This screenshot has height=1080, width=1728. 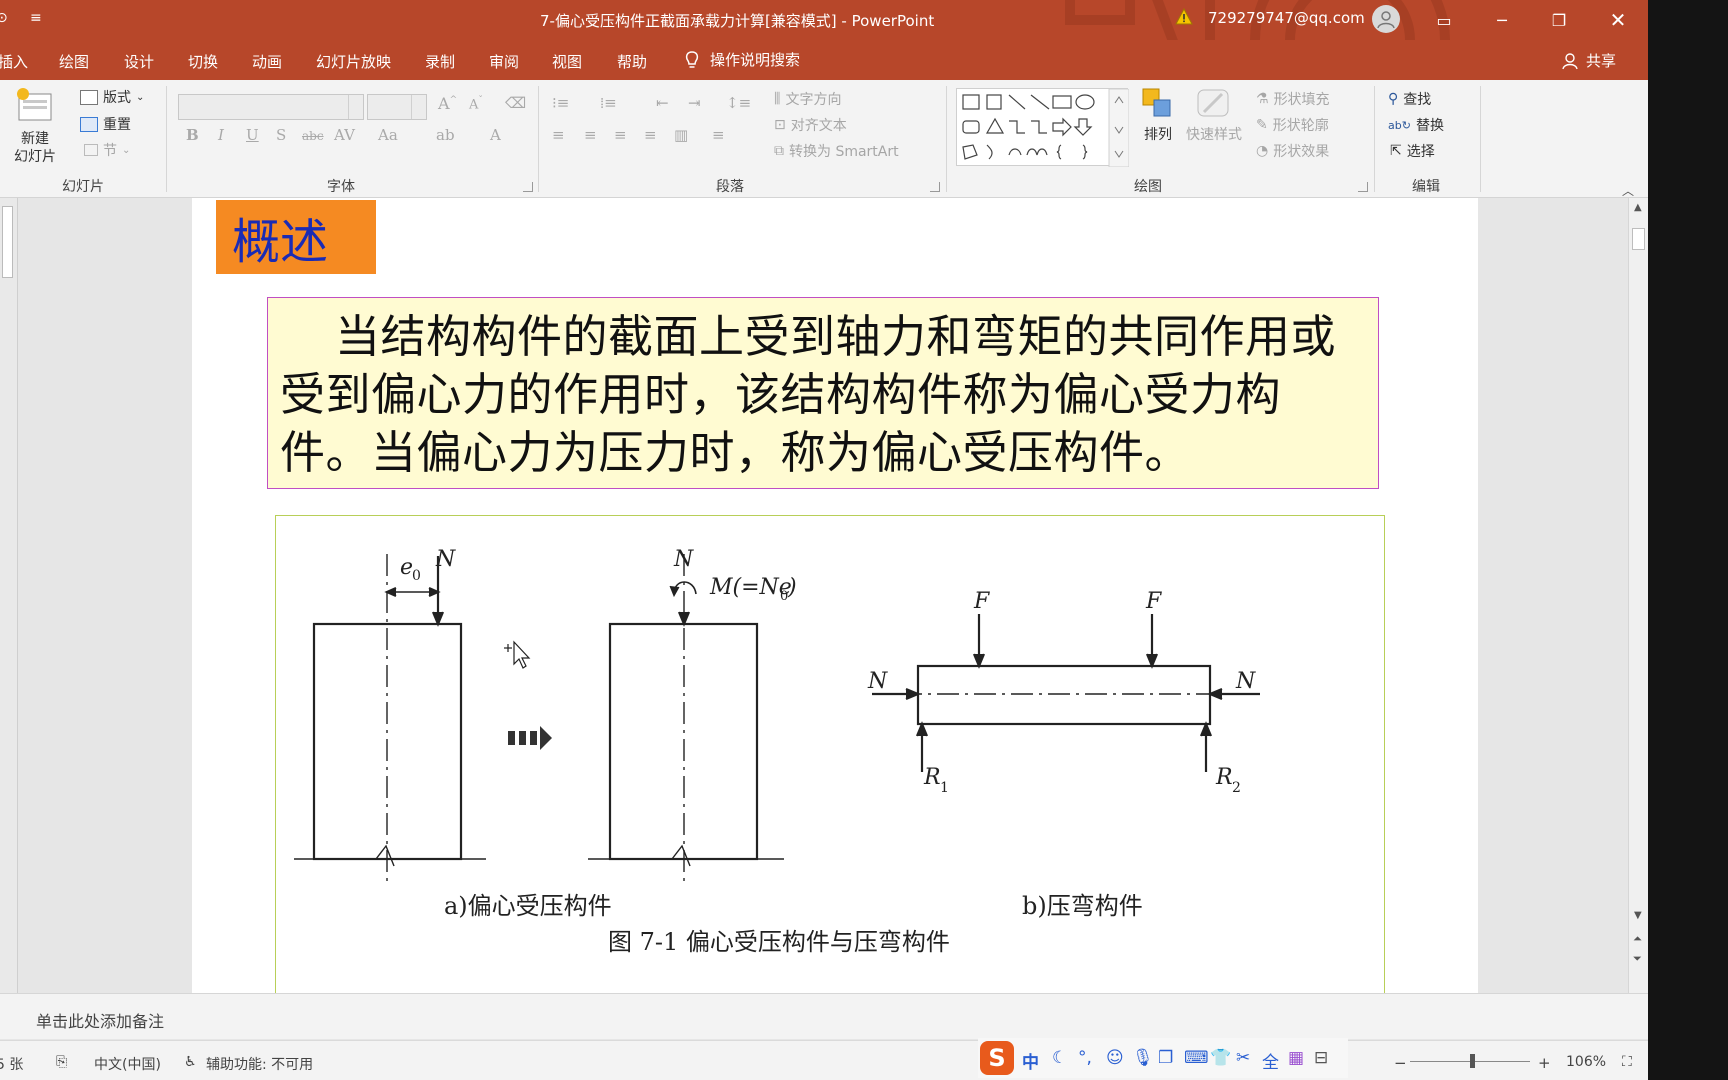 I want to click on replace-button: ab↻ 替换, so click(x=1416, y=125).